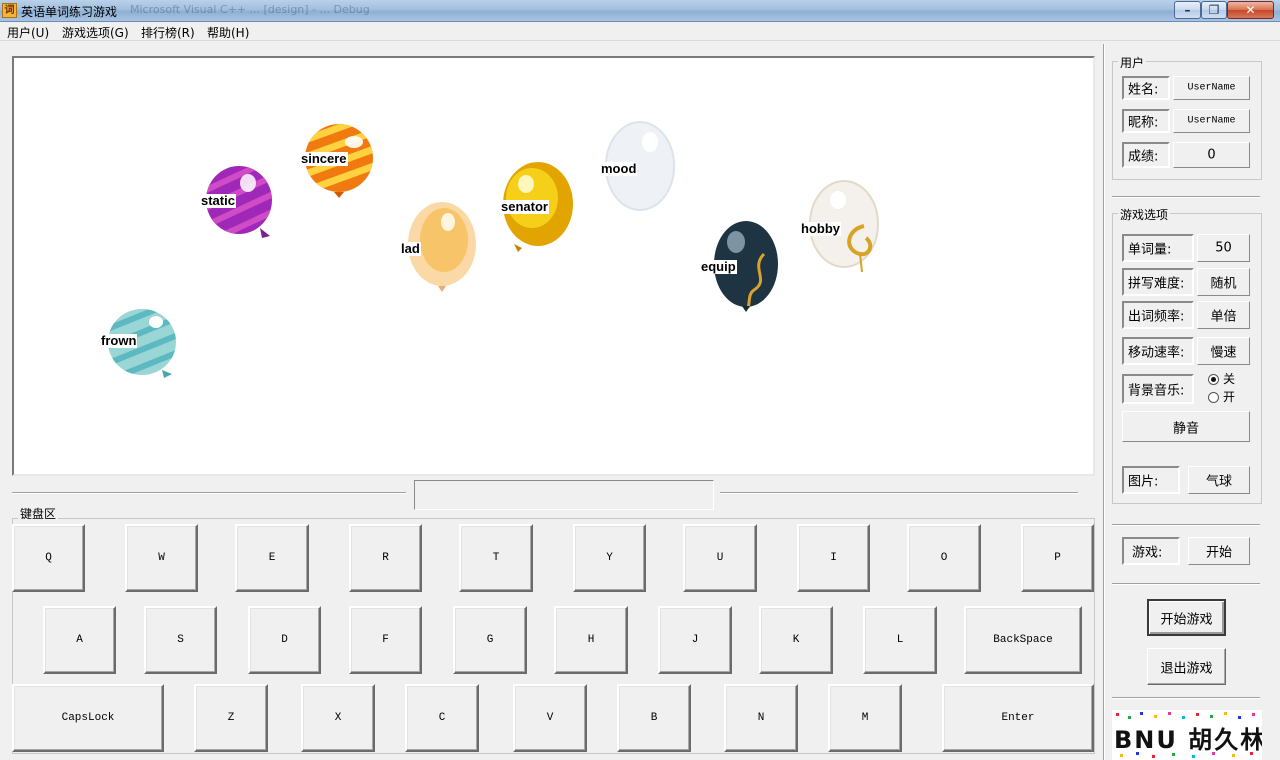 The image size is (1280, 760). What do you see at coordinates (1158, 282) in the screenshot?
I see `difficulty-label: 拼写难度:` at bounding box center [1158, 282].